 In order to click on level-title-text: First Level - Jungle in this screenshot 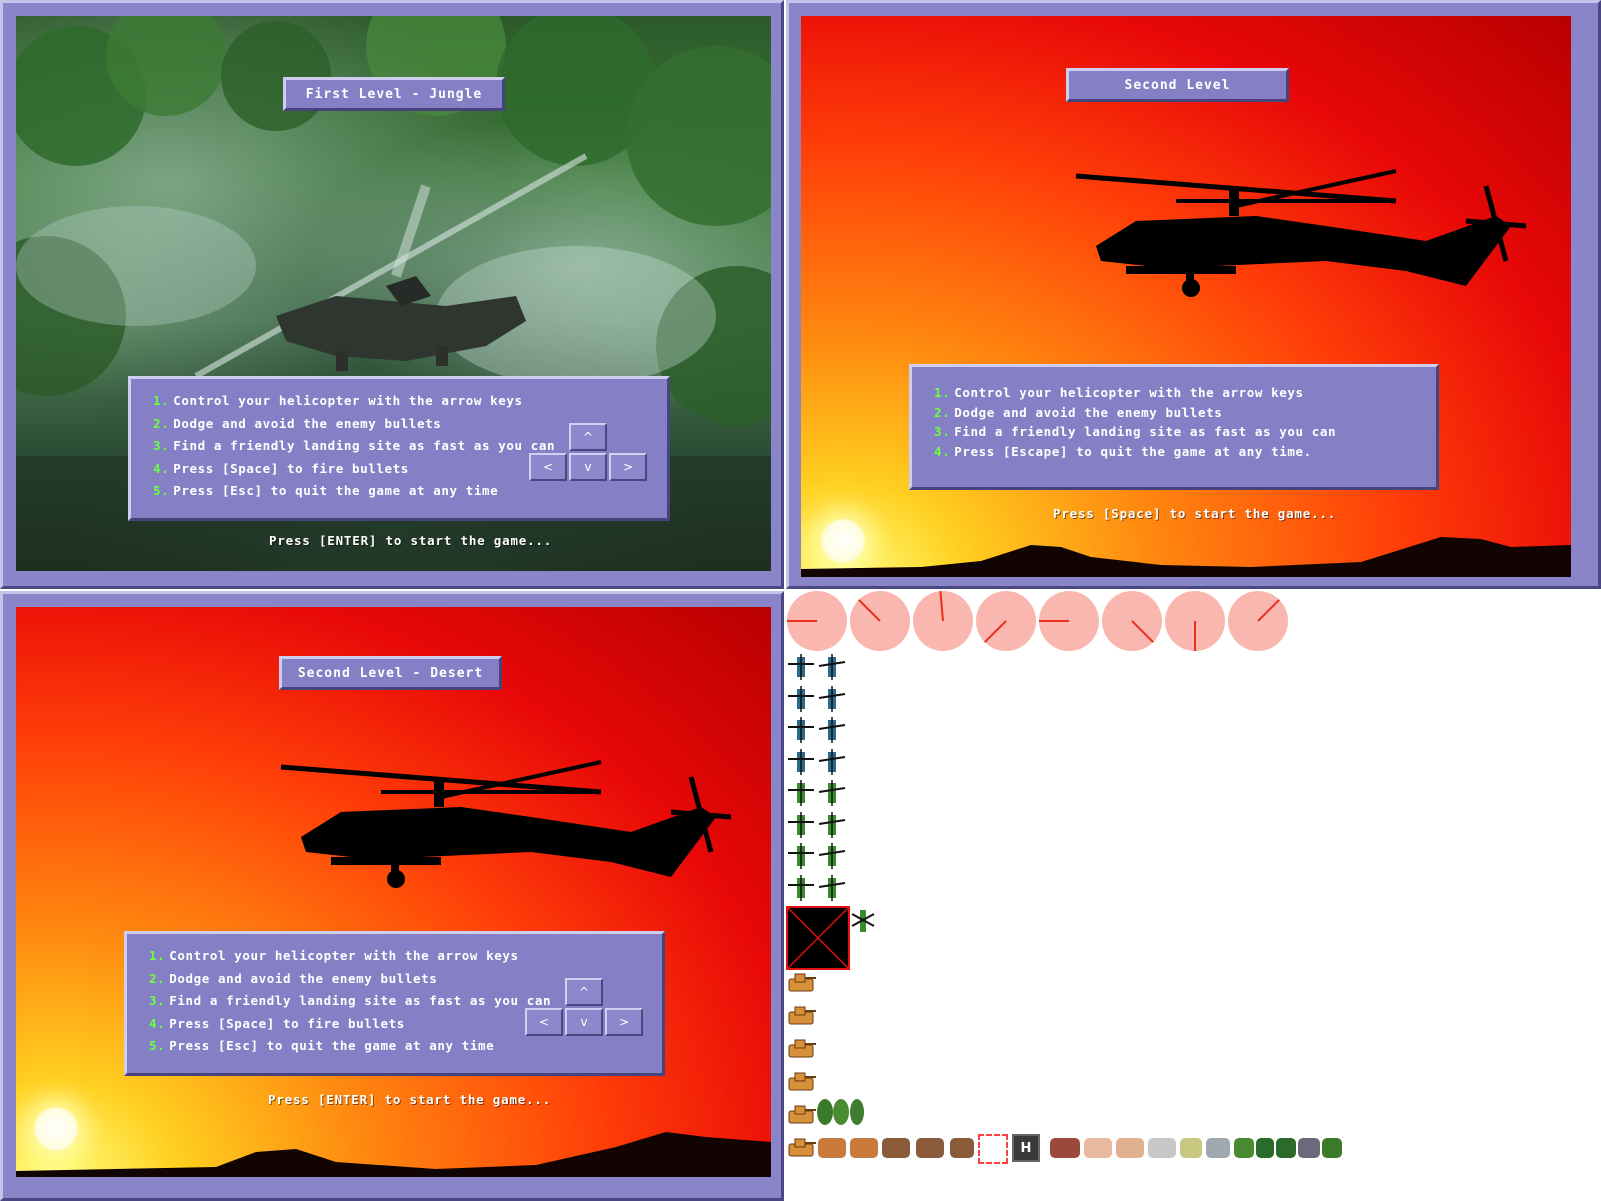, I will do `click(394, 94)`.